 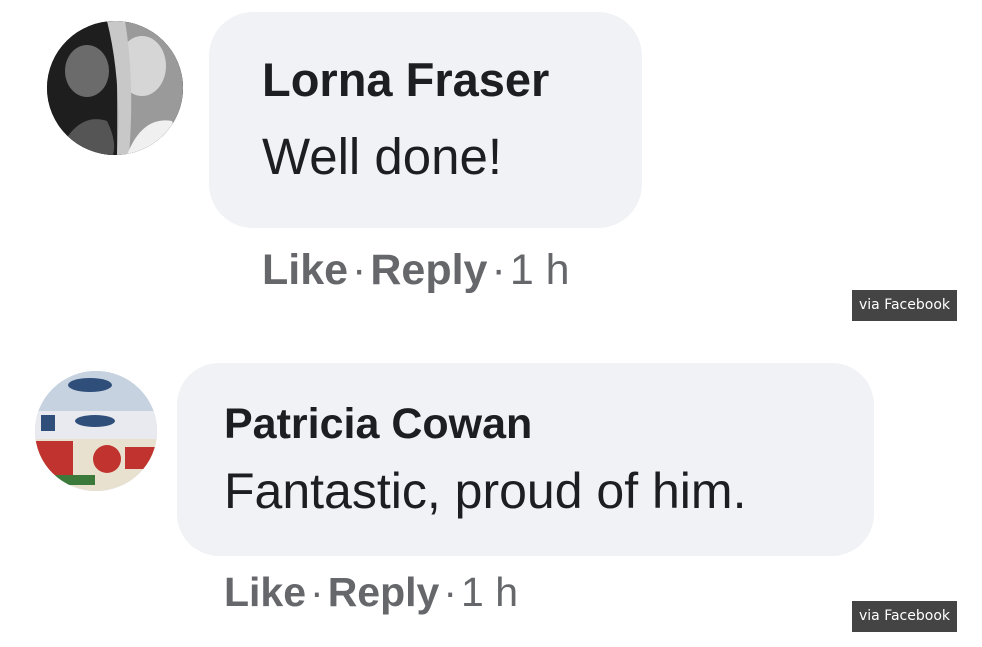 What do you see at coordinates (405, 80) in the screenshot?
I see `comment-author: Lorna Fraser` at bounding box center [405, 80].